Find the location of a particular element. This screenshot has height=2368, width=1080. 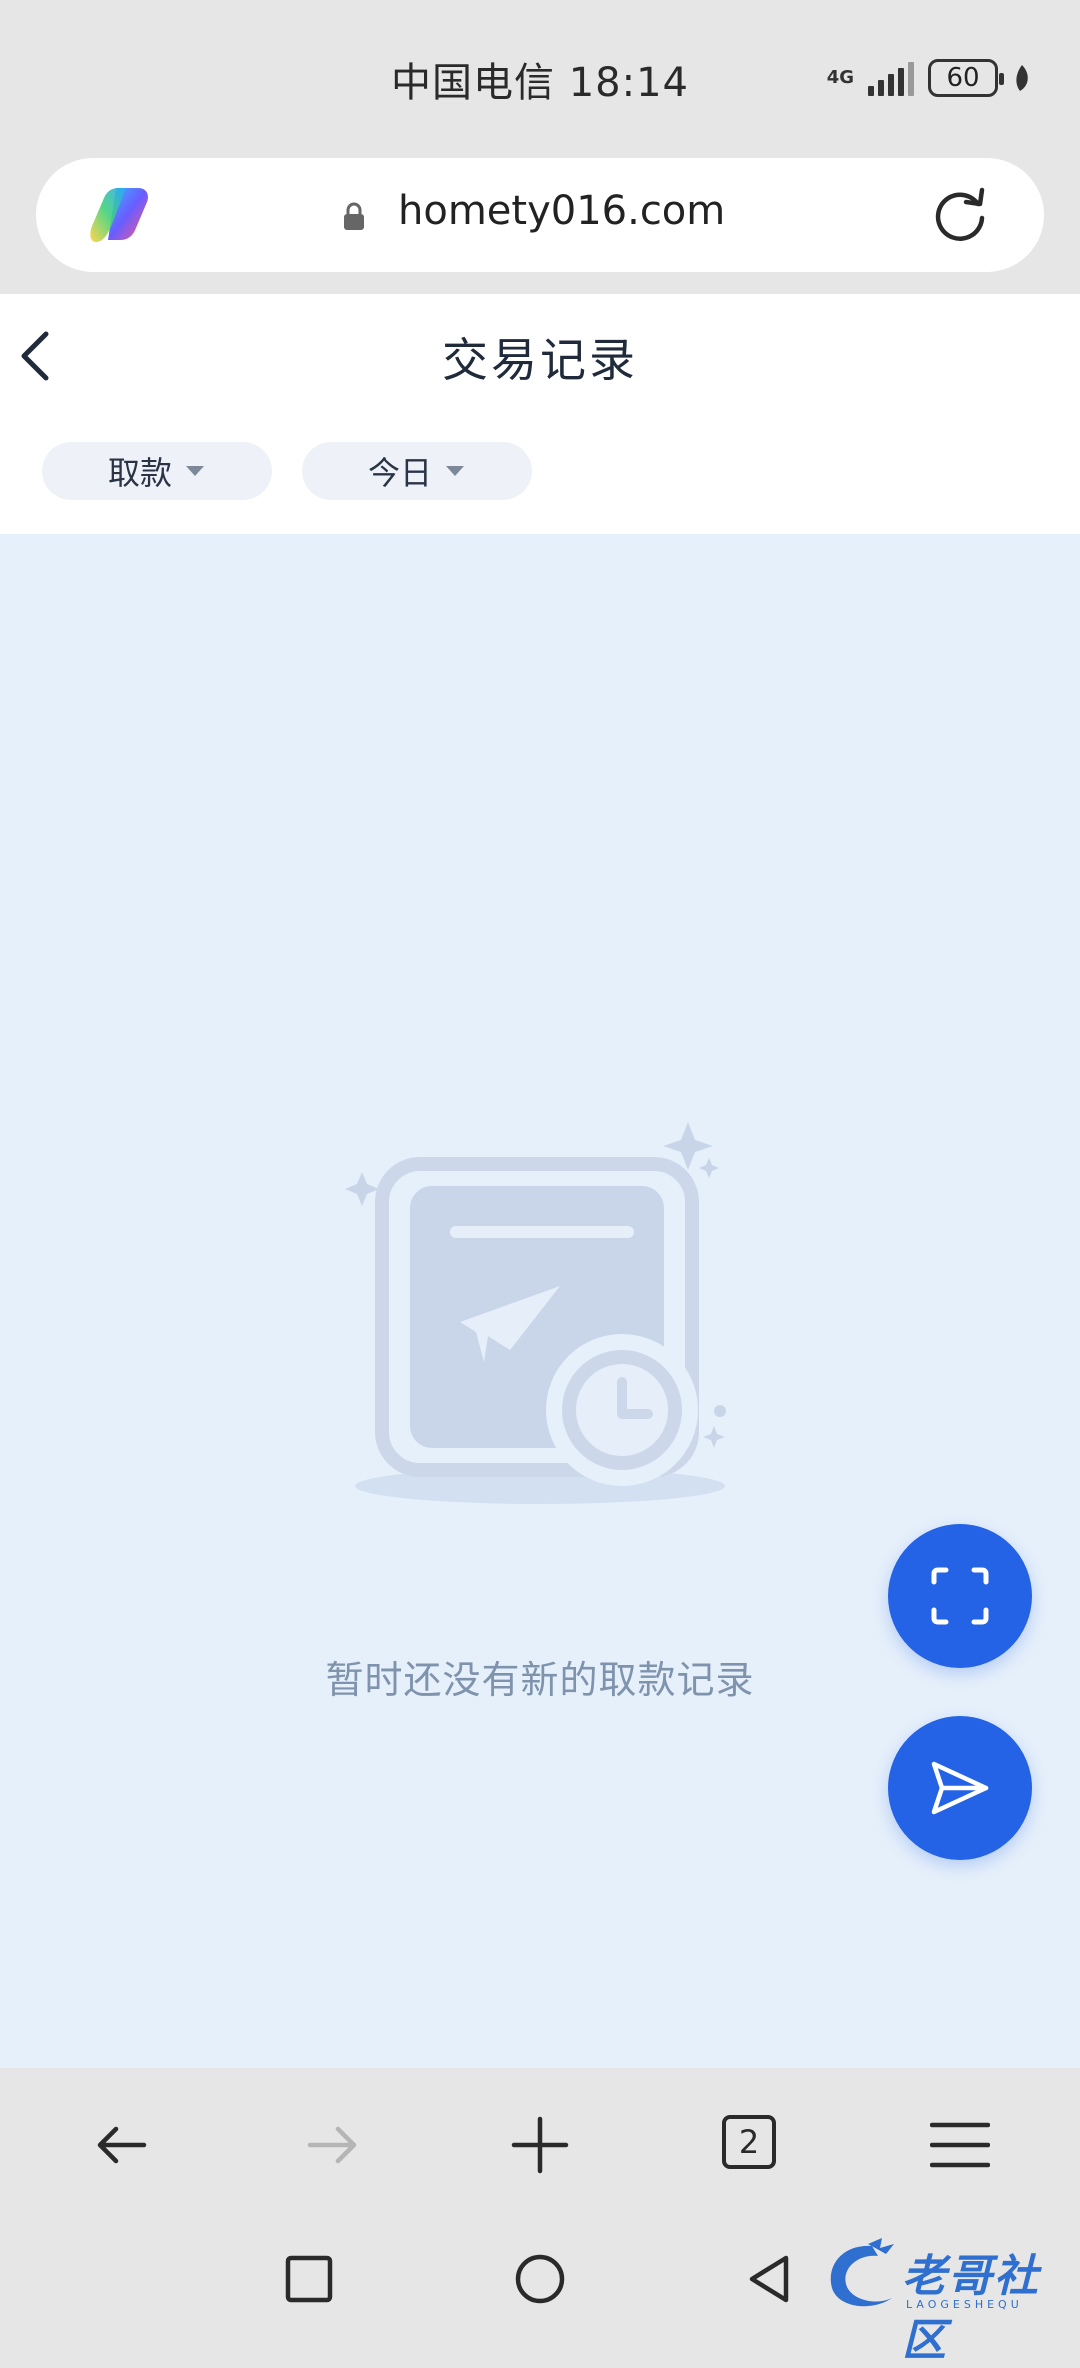

arrow-right-icon is located at coordinates (332, 2145).